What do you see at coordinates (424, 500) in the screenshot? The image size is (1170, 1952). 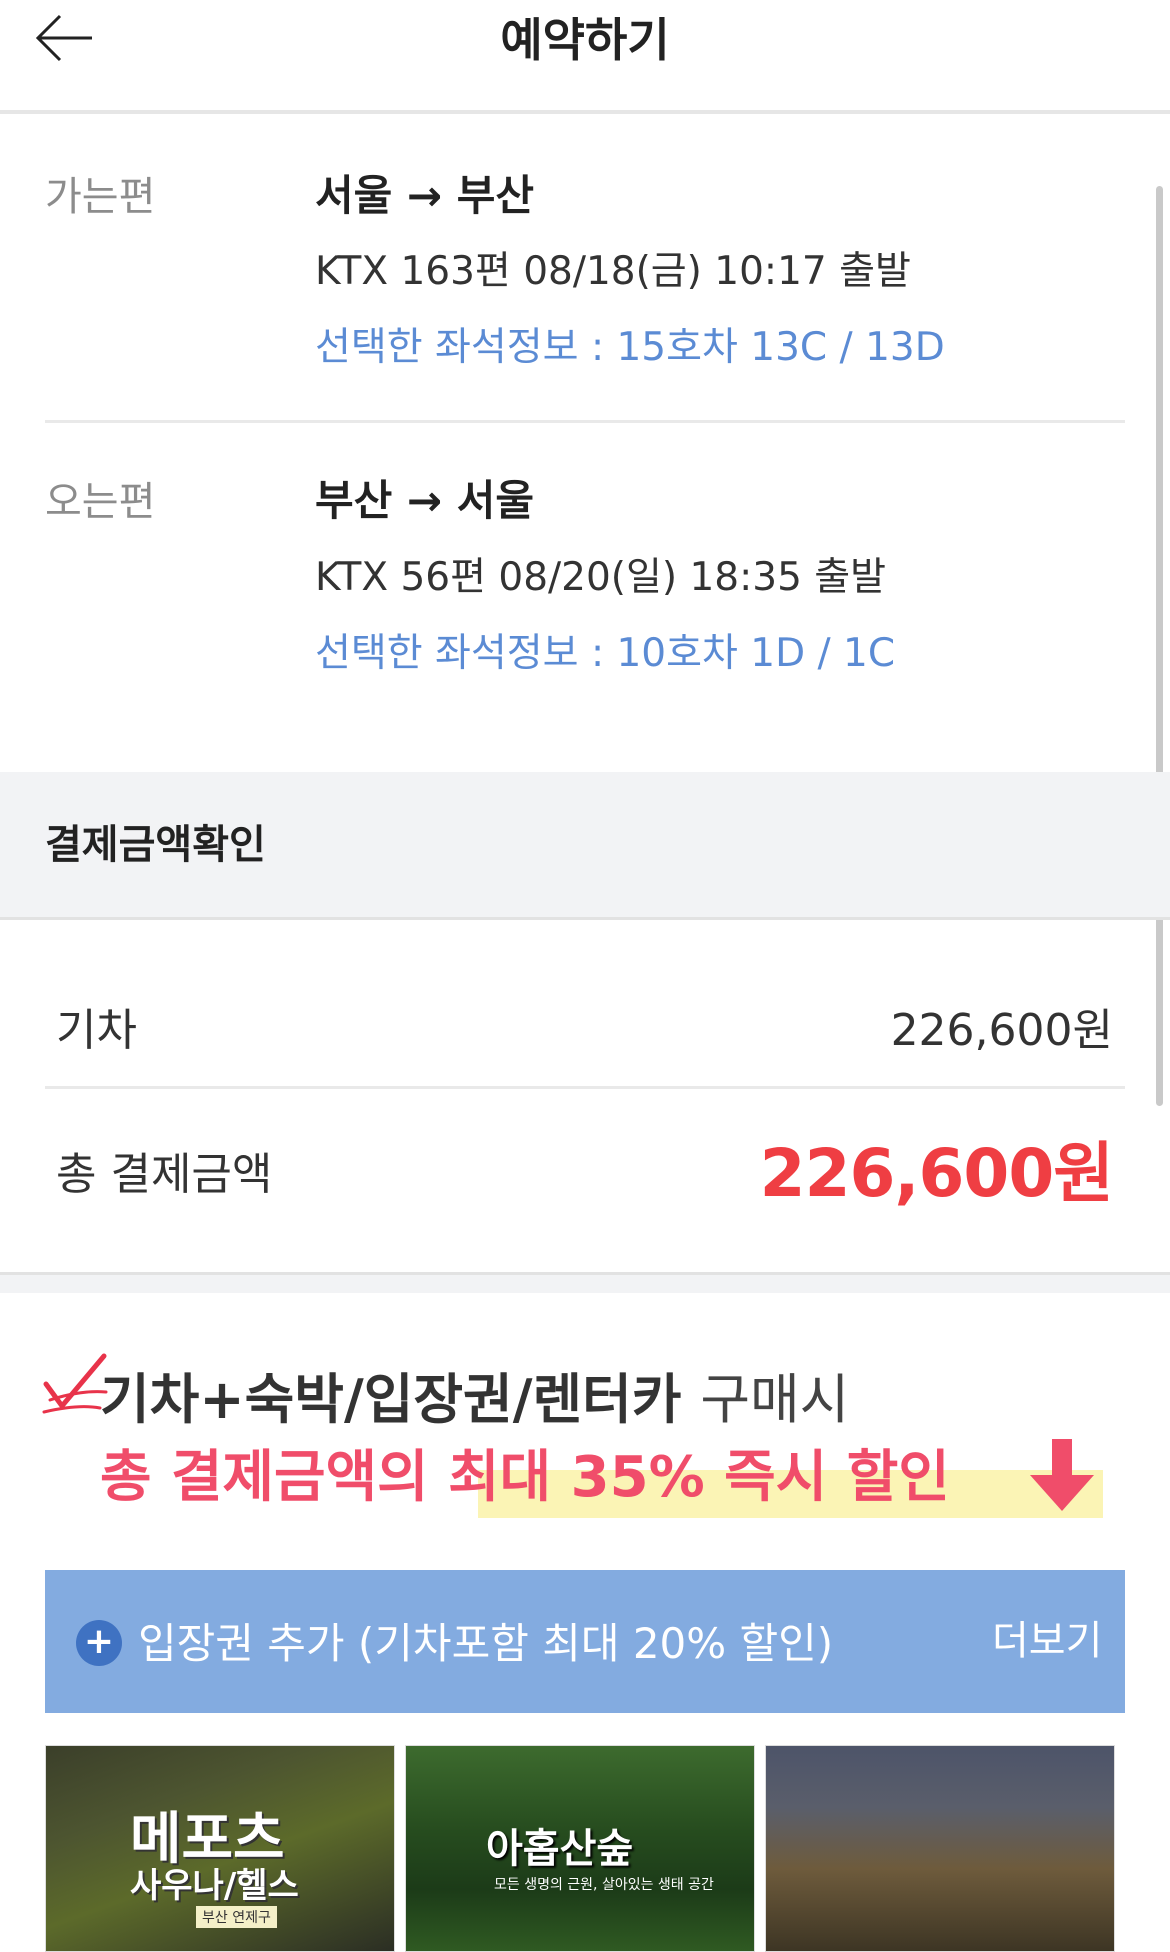 I see `inbound-route: 부산 → 서울` at bounding box center [424, 500].